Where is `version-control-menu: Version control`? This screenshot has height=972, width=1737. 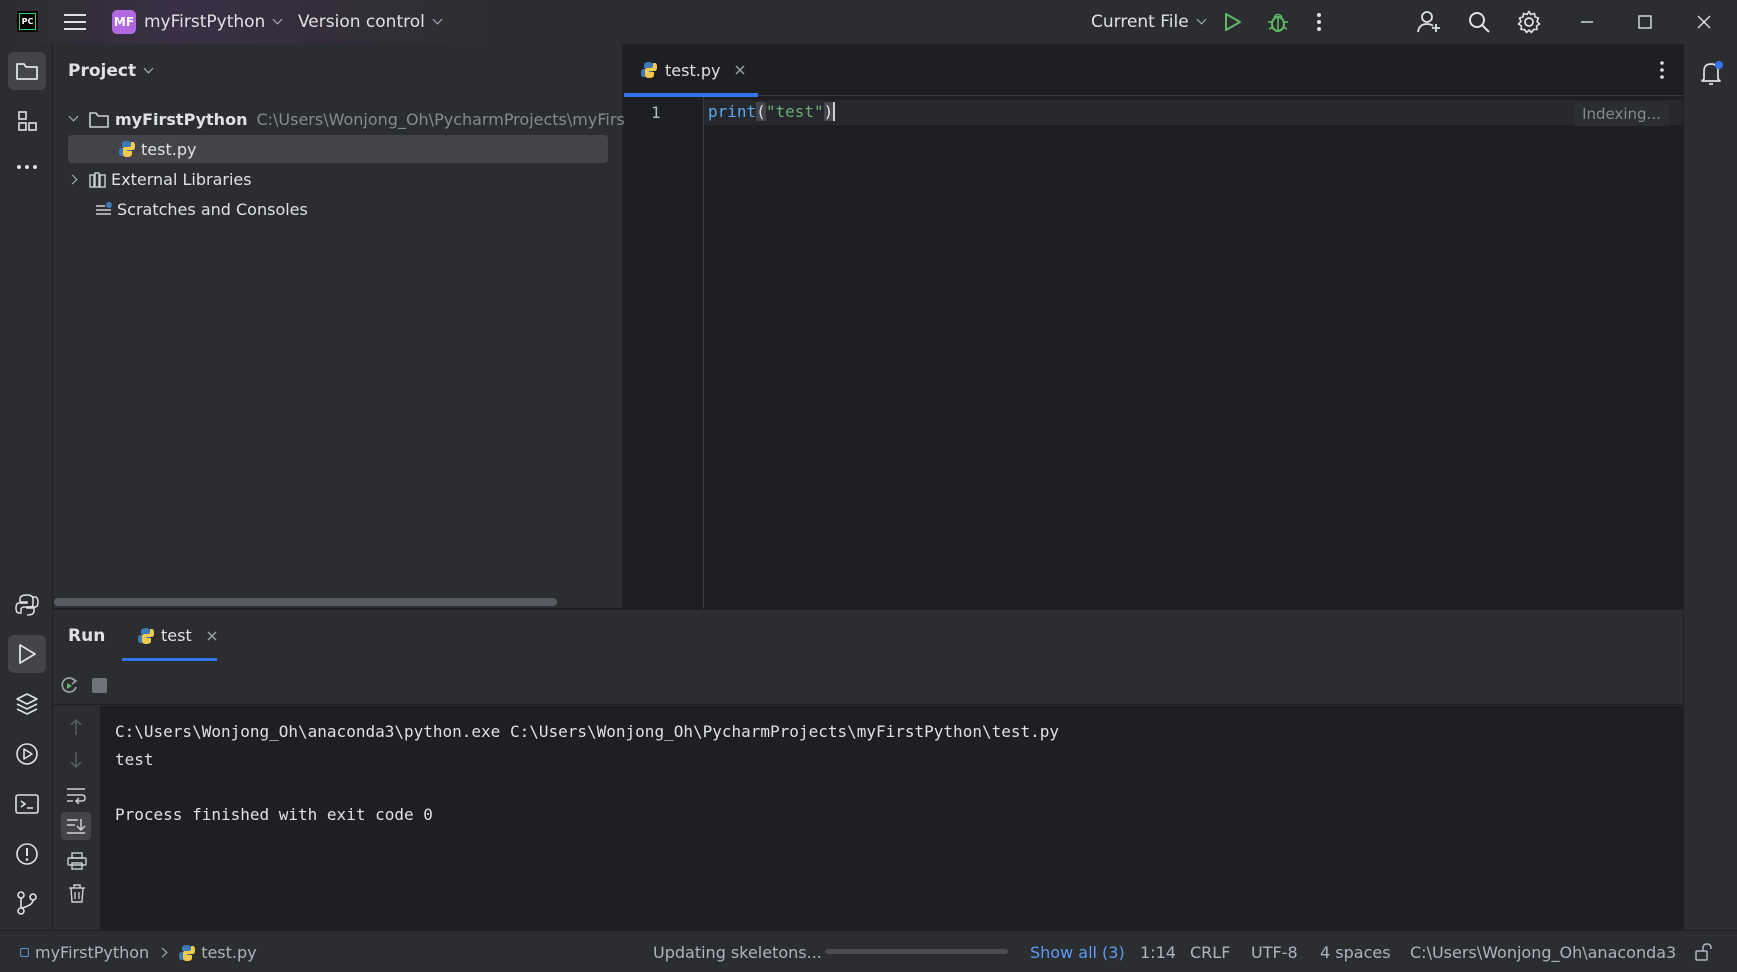
version-control-menu: Version control is located at coordinates (370, 22).